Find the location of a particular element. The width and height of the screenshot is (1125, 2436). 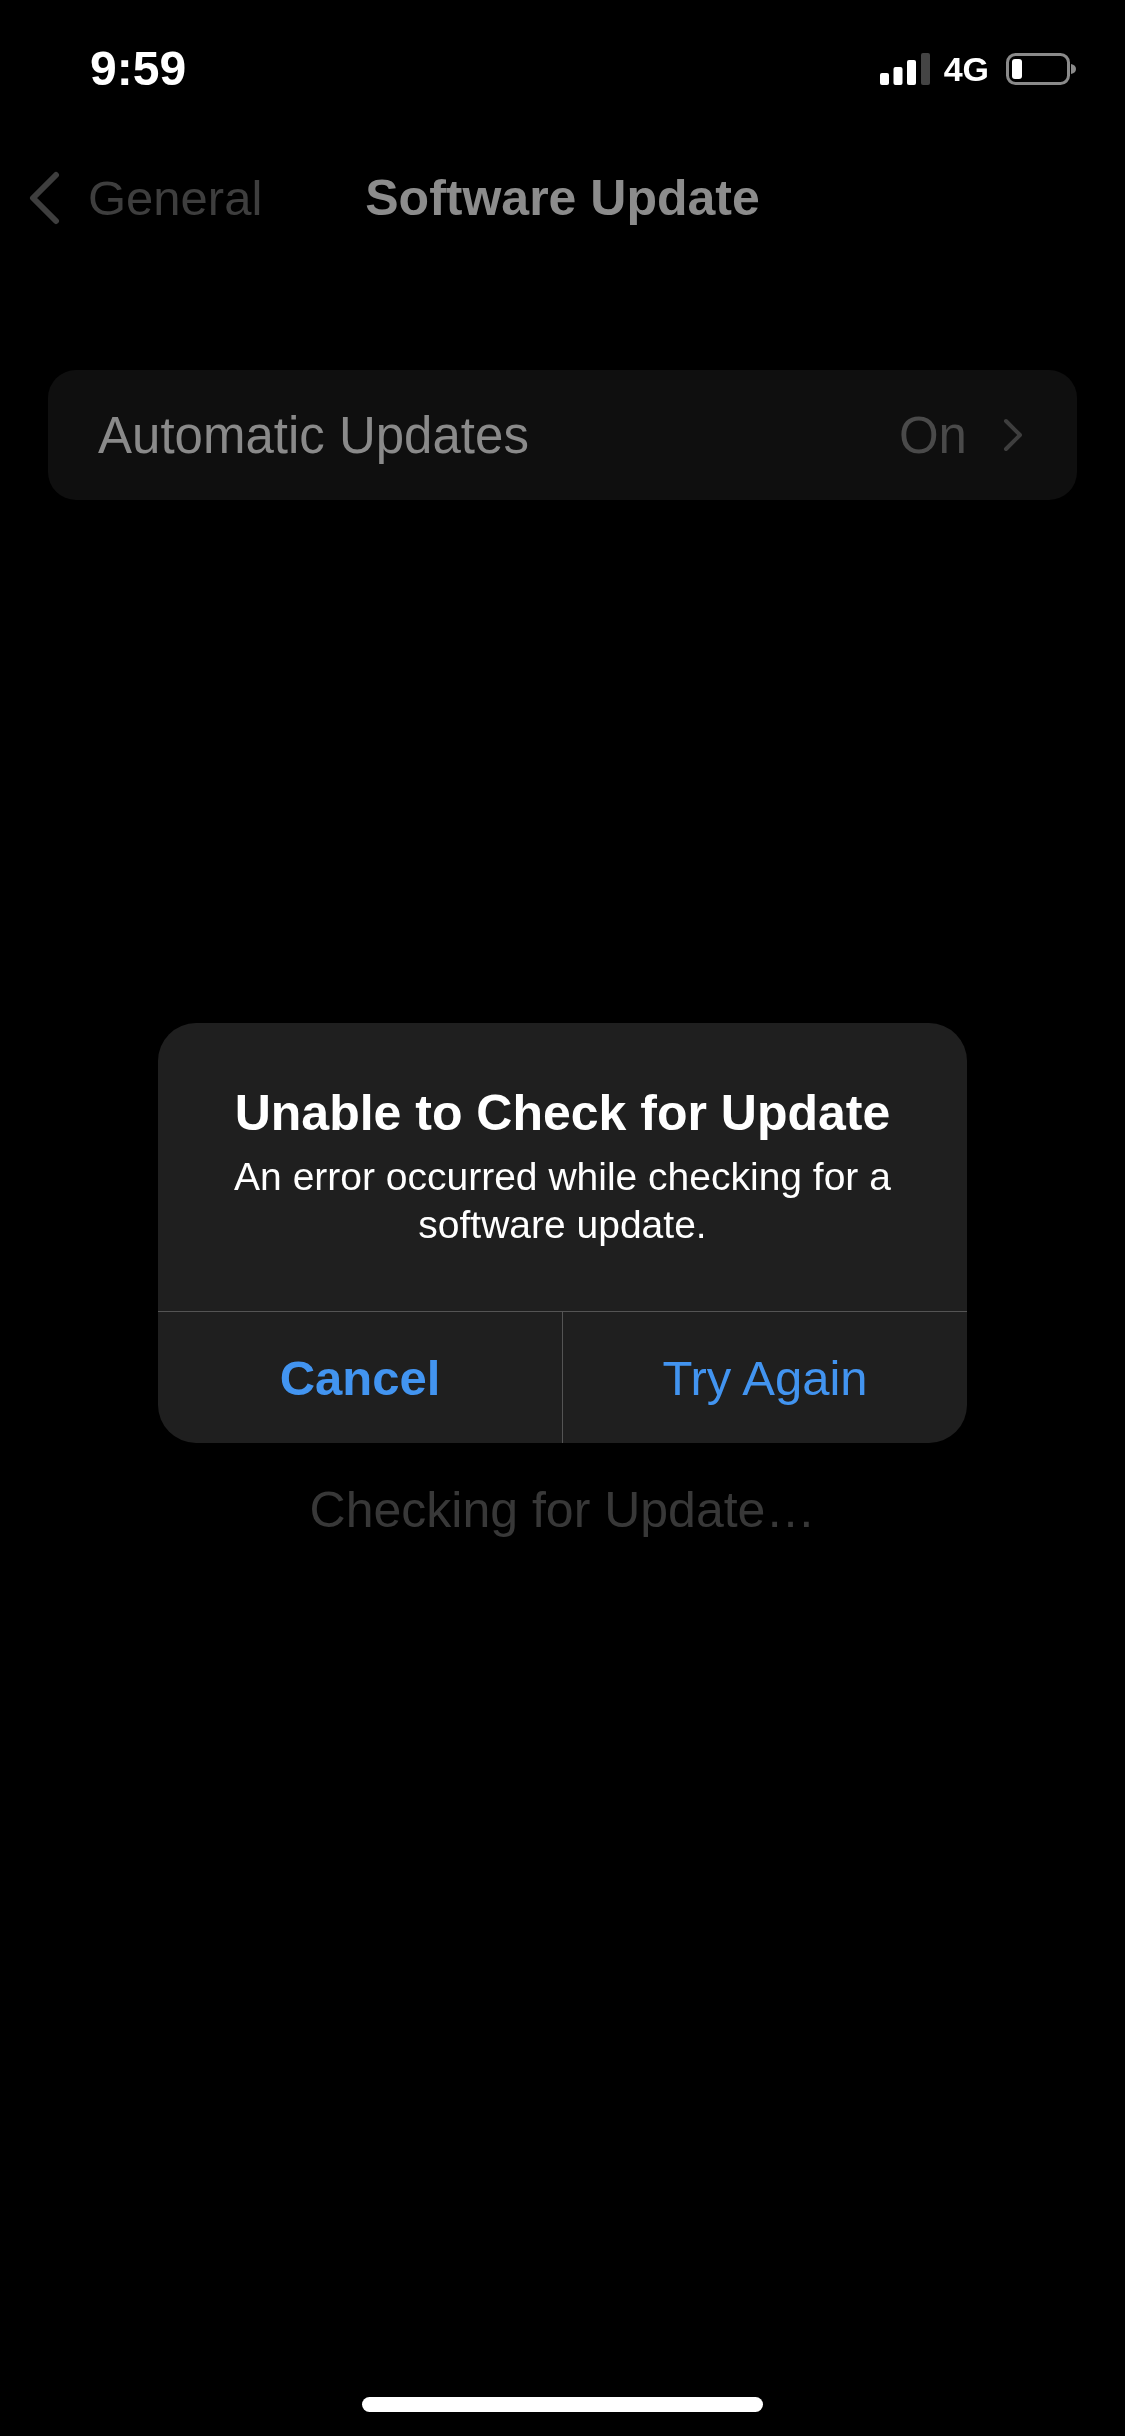

chevron-right-icon is located at coordinates (1013, 435).